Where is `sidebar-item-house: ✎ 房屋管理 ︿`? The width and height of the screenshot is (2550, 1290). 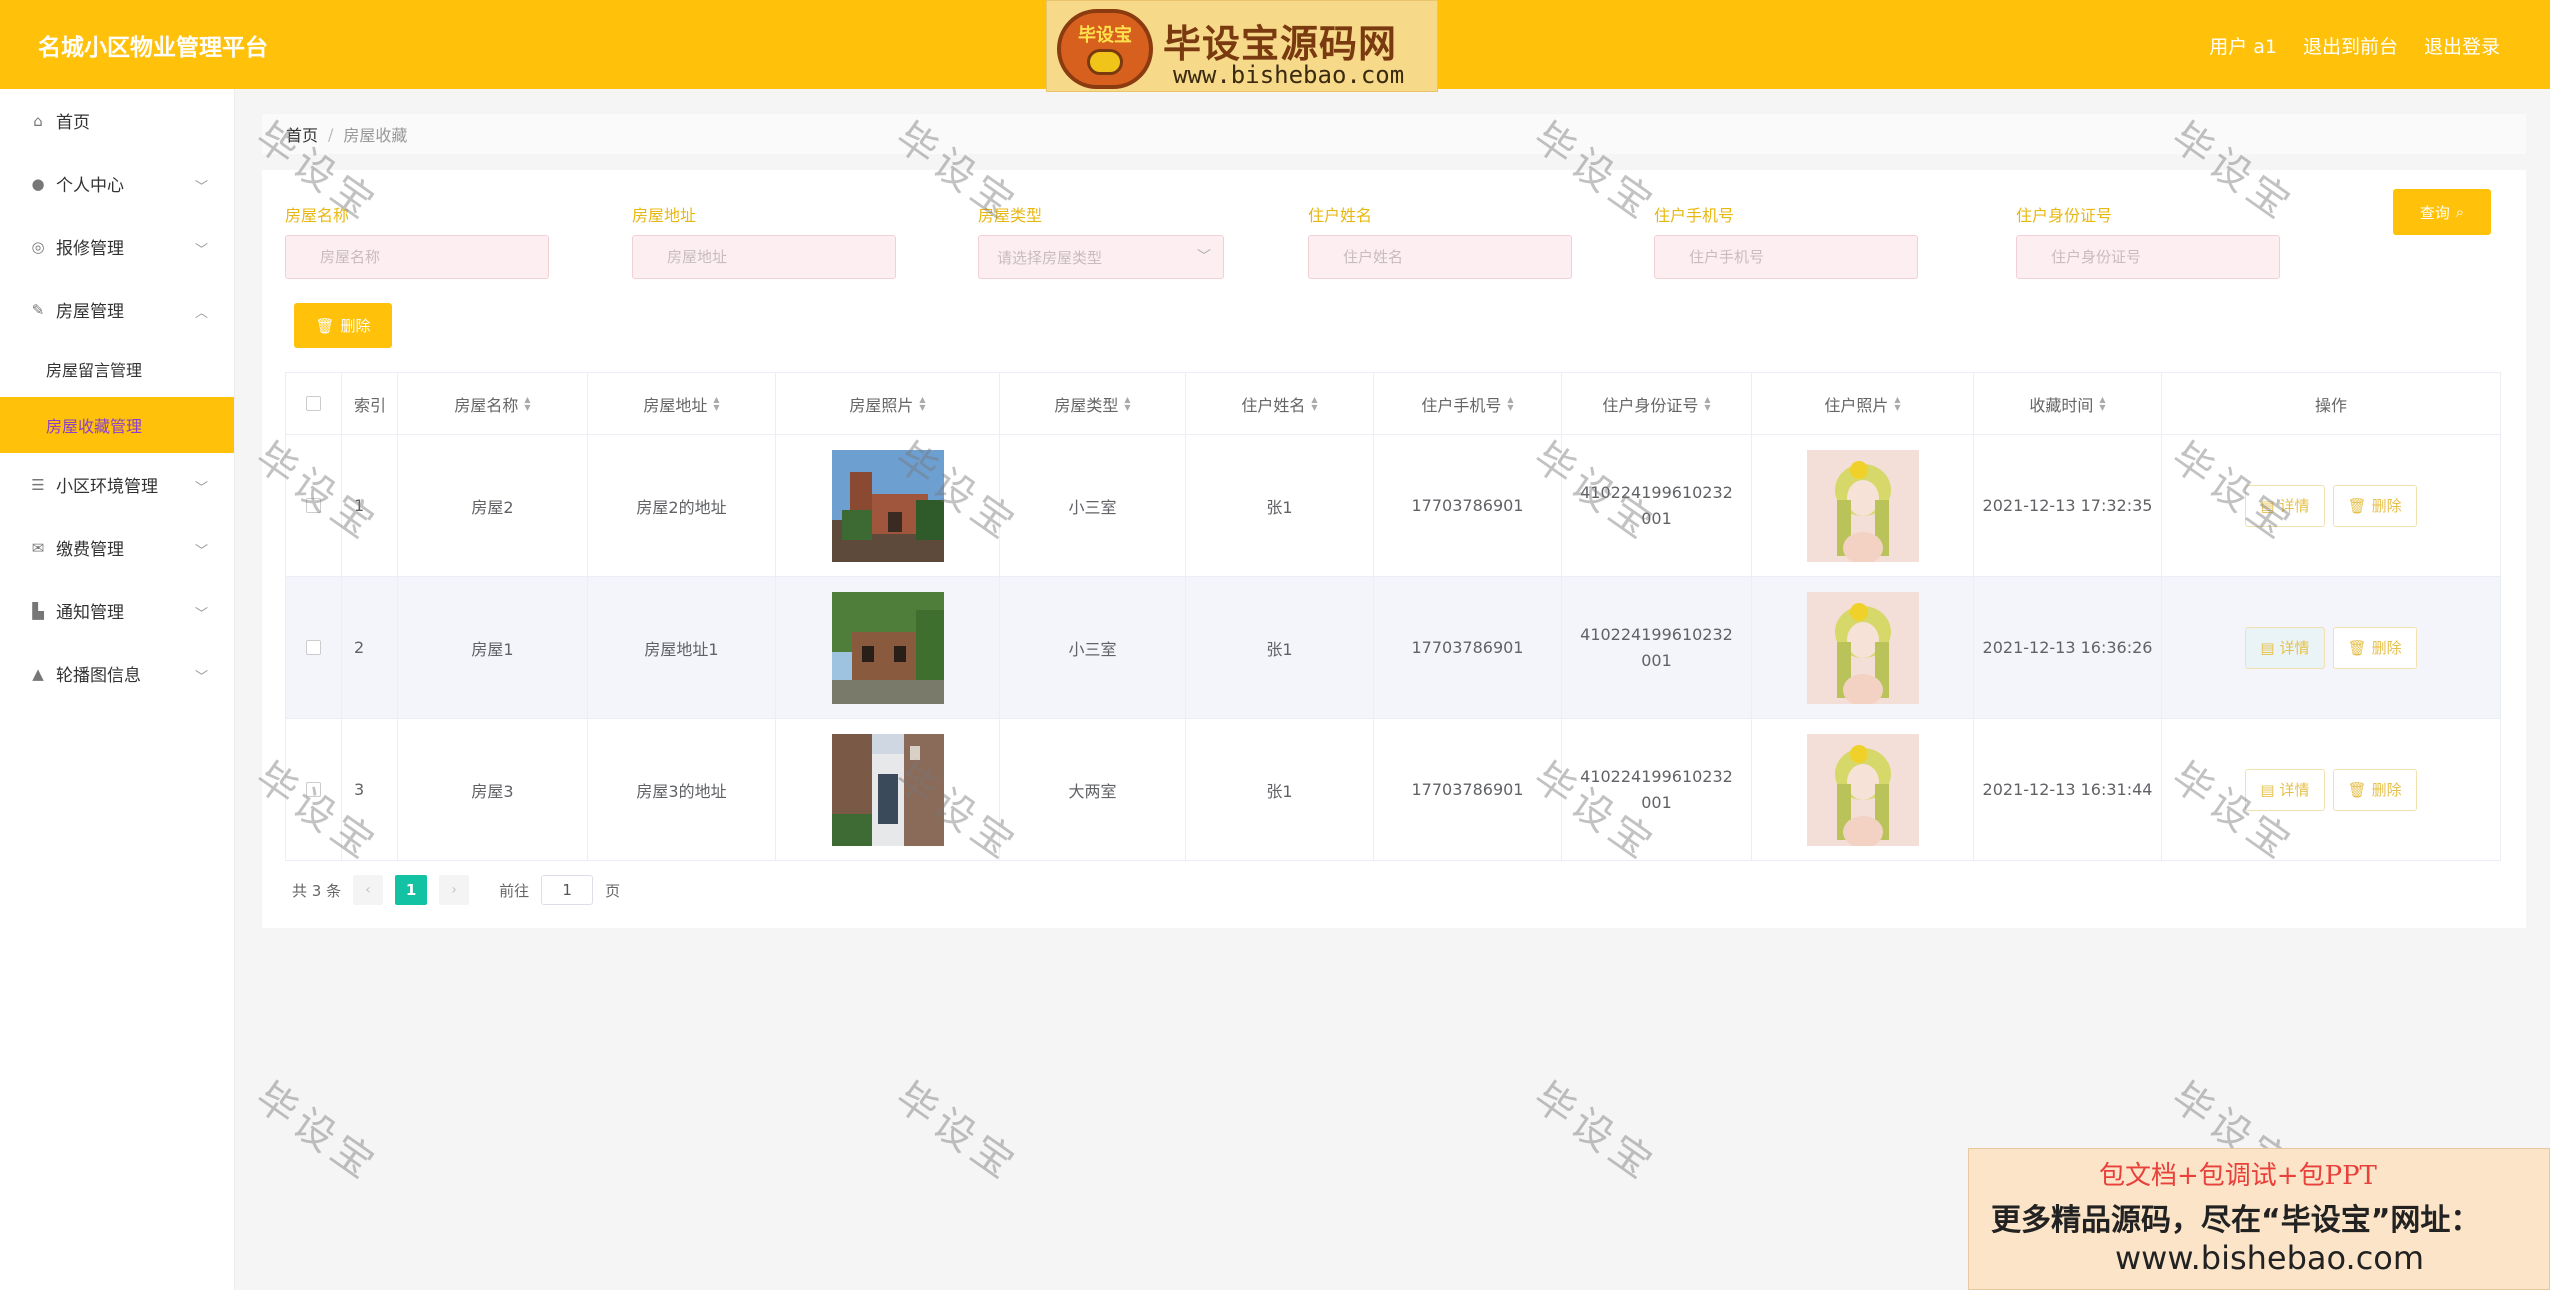
sidebar-item-house: ✎ 房屋管理 ︿ is located at coordinates (117, 309).